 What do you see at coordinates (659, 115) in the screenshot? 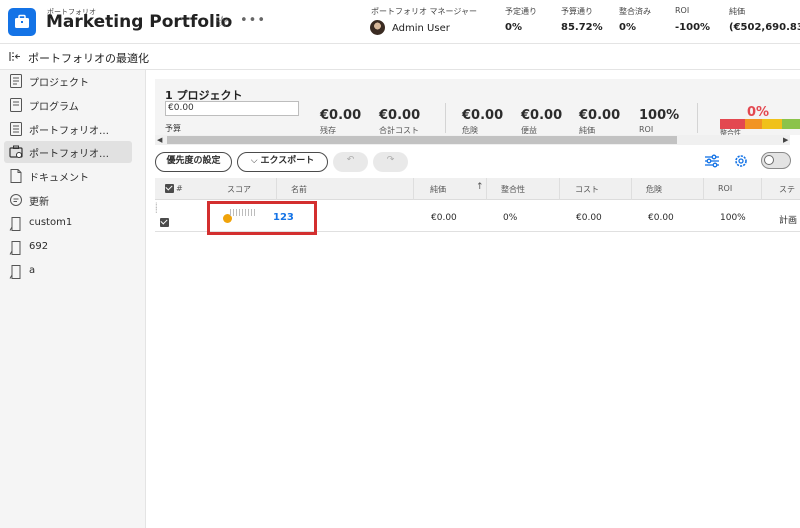
I see `roi-metric: 100%` at bounding box center [659, 115].